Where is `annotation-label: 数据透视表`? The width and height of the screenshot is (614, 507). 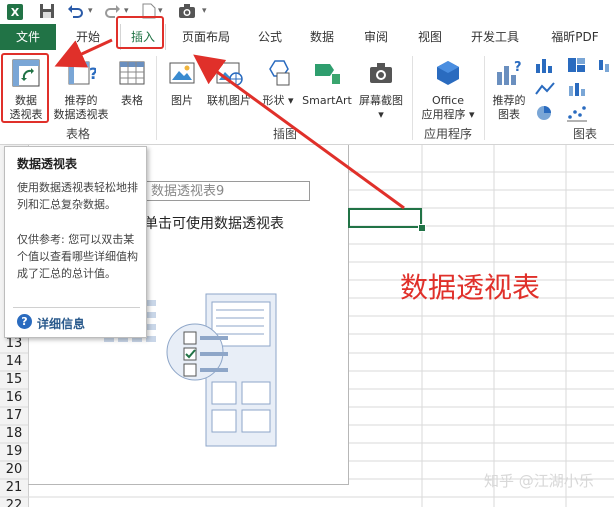 annotation-label: 数据透视表 is located at coordinates (470, 287).